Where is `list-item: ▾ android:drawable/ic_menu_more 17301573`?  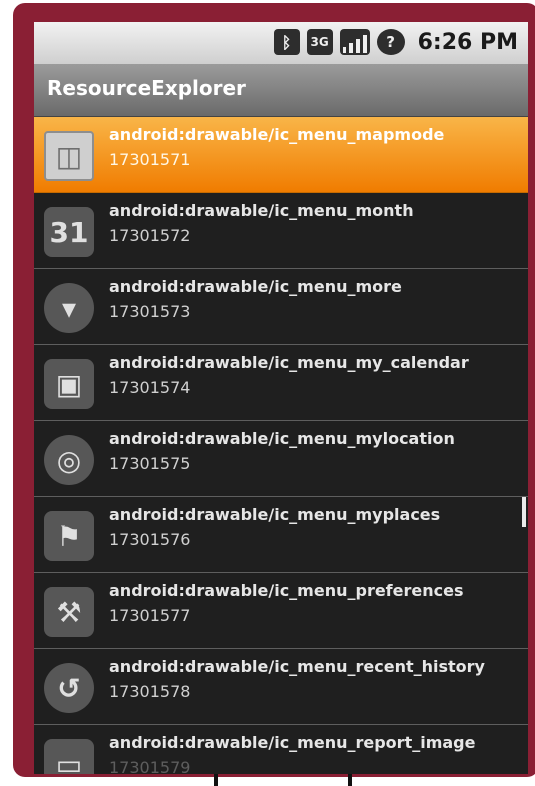 list-item: ▾ android:drawable/ic_menu_more 17301573 is located at coordinates (281, 307).